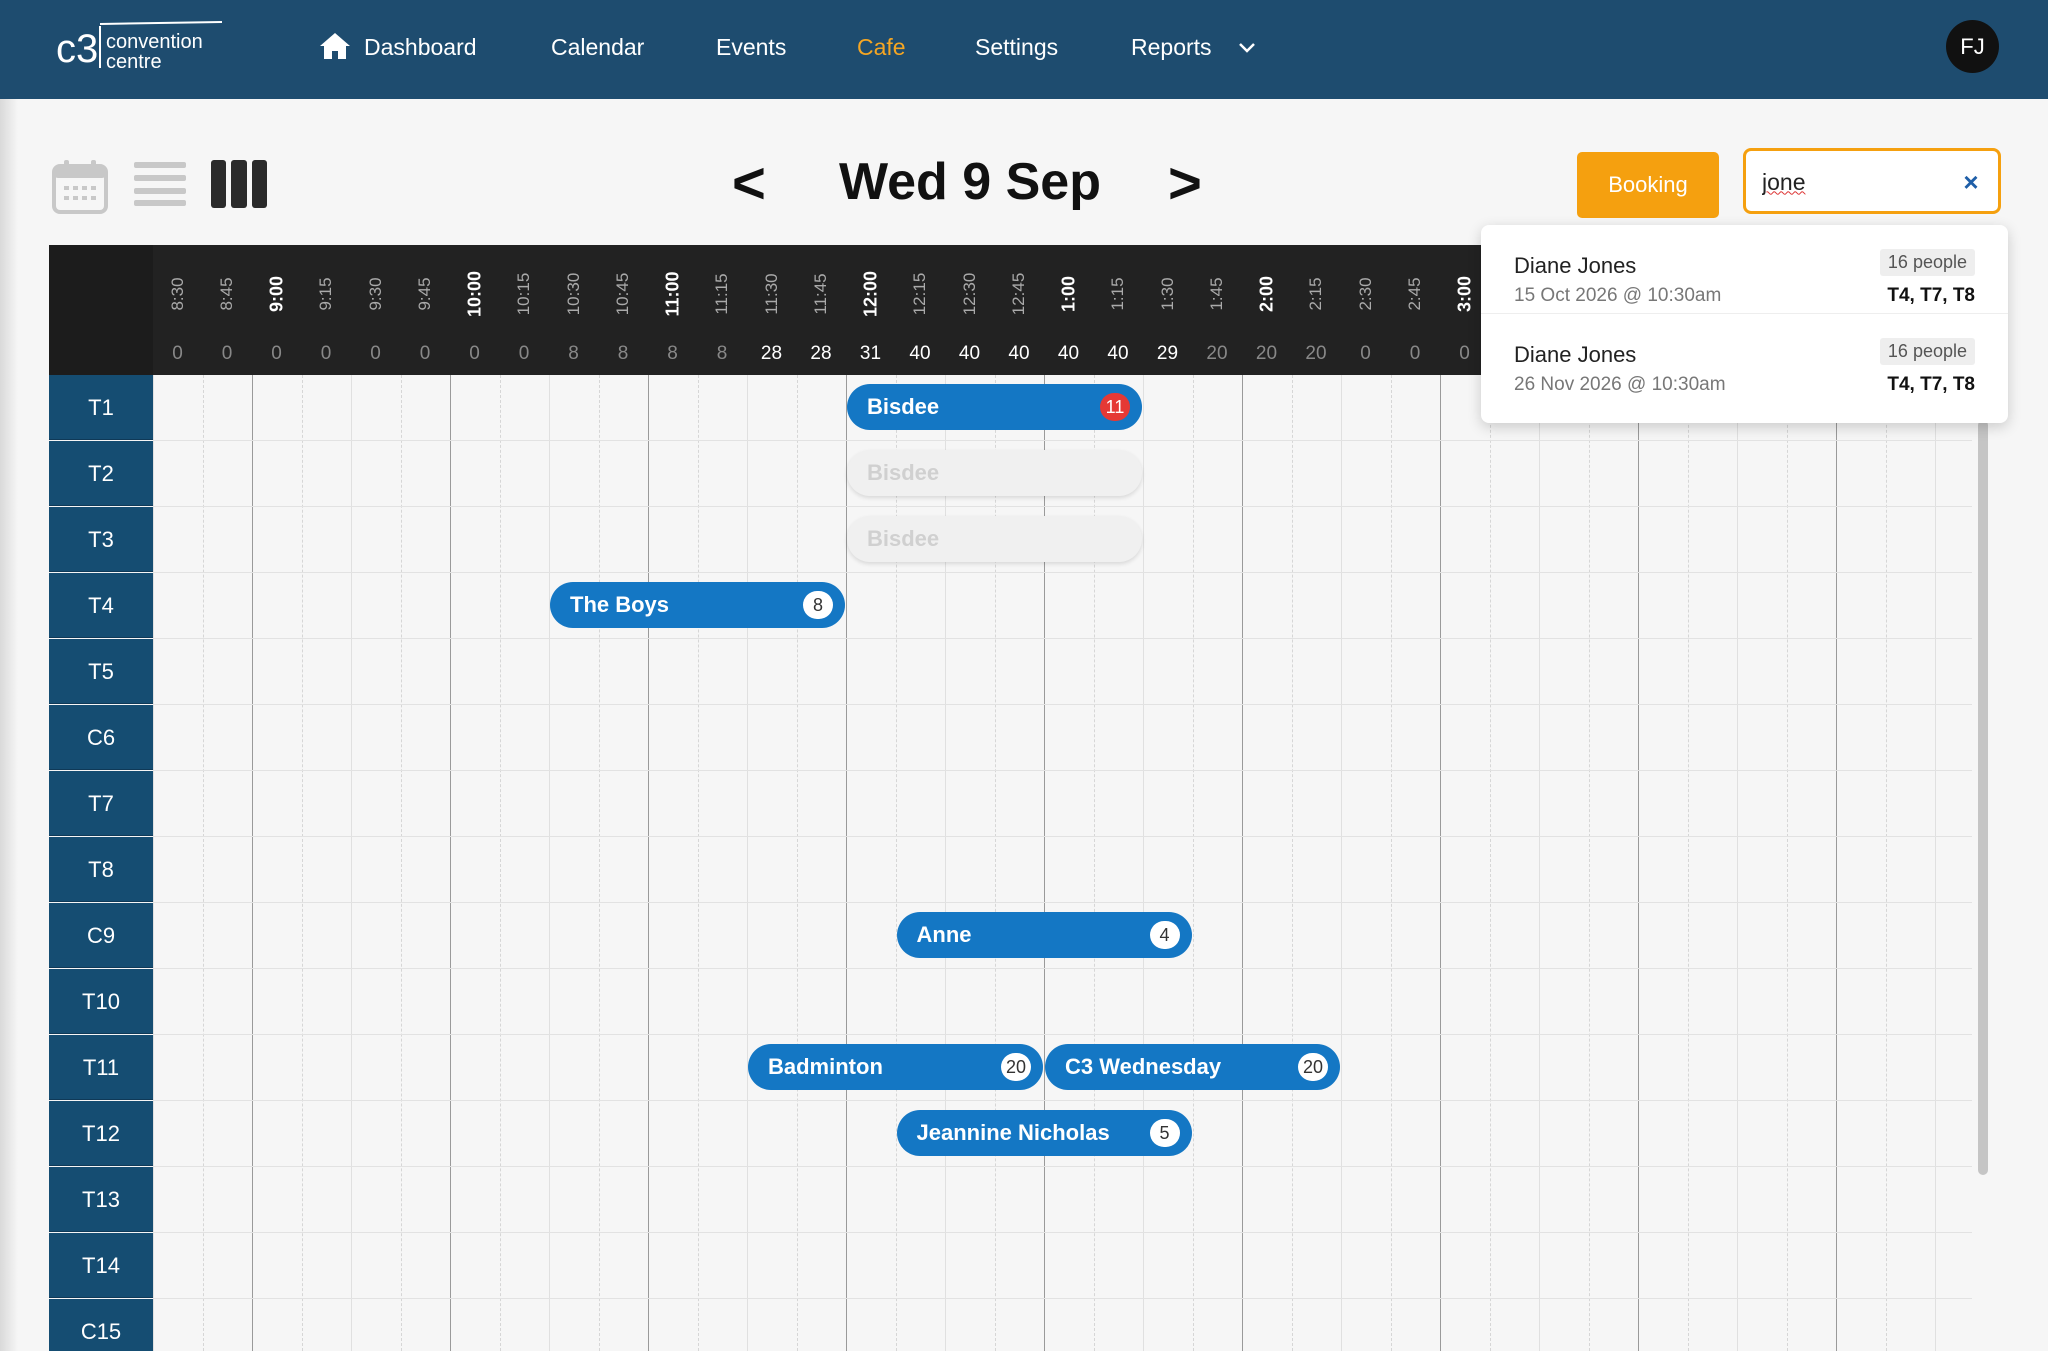 The image size is (2048, 1351). What do you see at coordinates (1414, 294) in the screenshot?
I see `time-slot-text: 2:45` at bounding box center [1414, 294].